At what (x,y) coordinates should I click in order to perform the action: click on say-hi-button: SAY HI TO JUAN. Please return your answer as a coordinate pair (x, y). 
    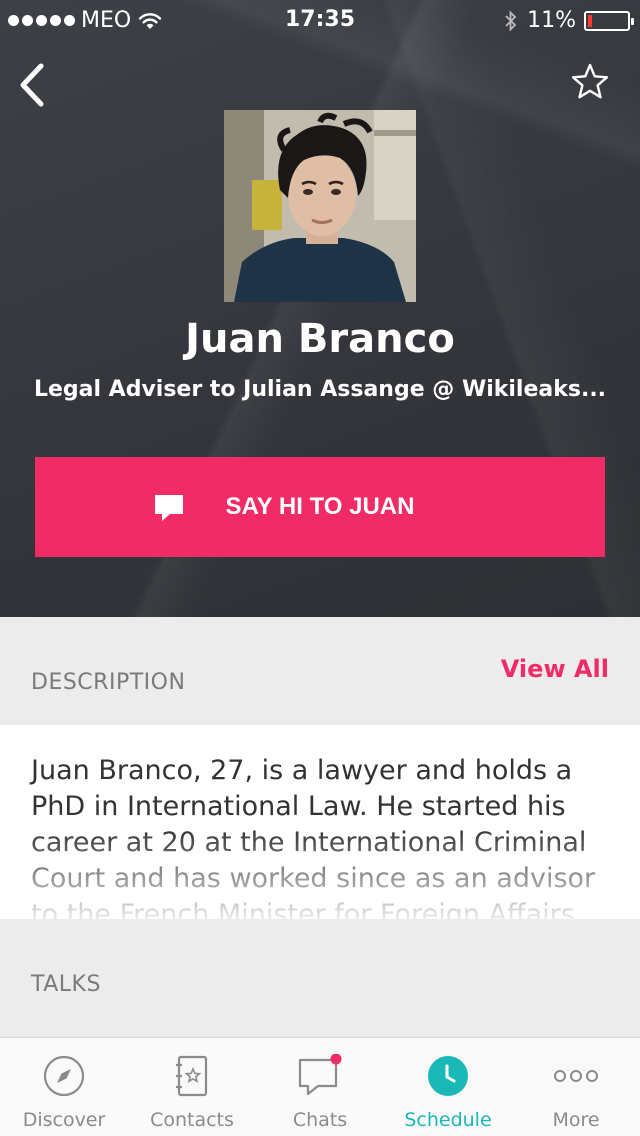
    Looking at the image, I should click on (320, 507).